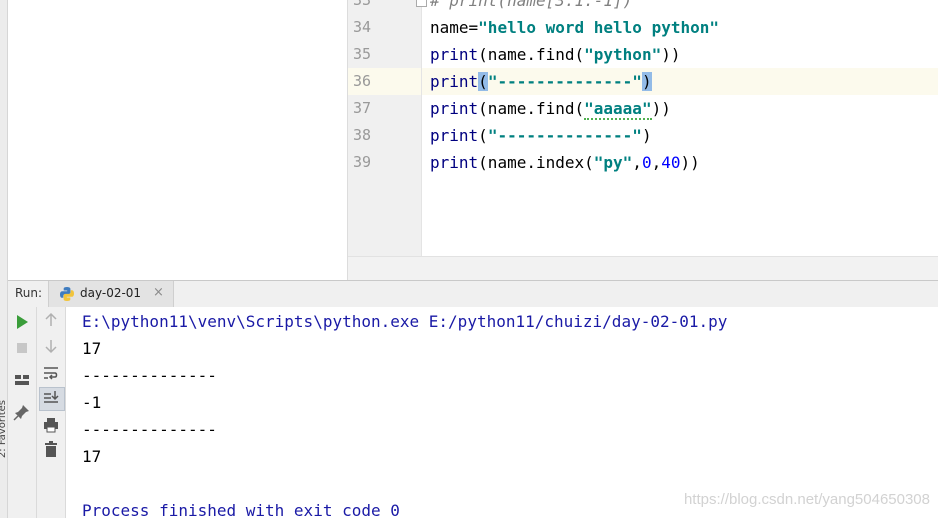 Image resolution: width=938 pixels, height=518 pixels. What do you see at coordinates (362, 4) in the screenshot?
I see `line-number: 33` at bounding box center [362, 4].